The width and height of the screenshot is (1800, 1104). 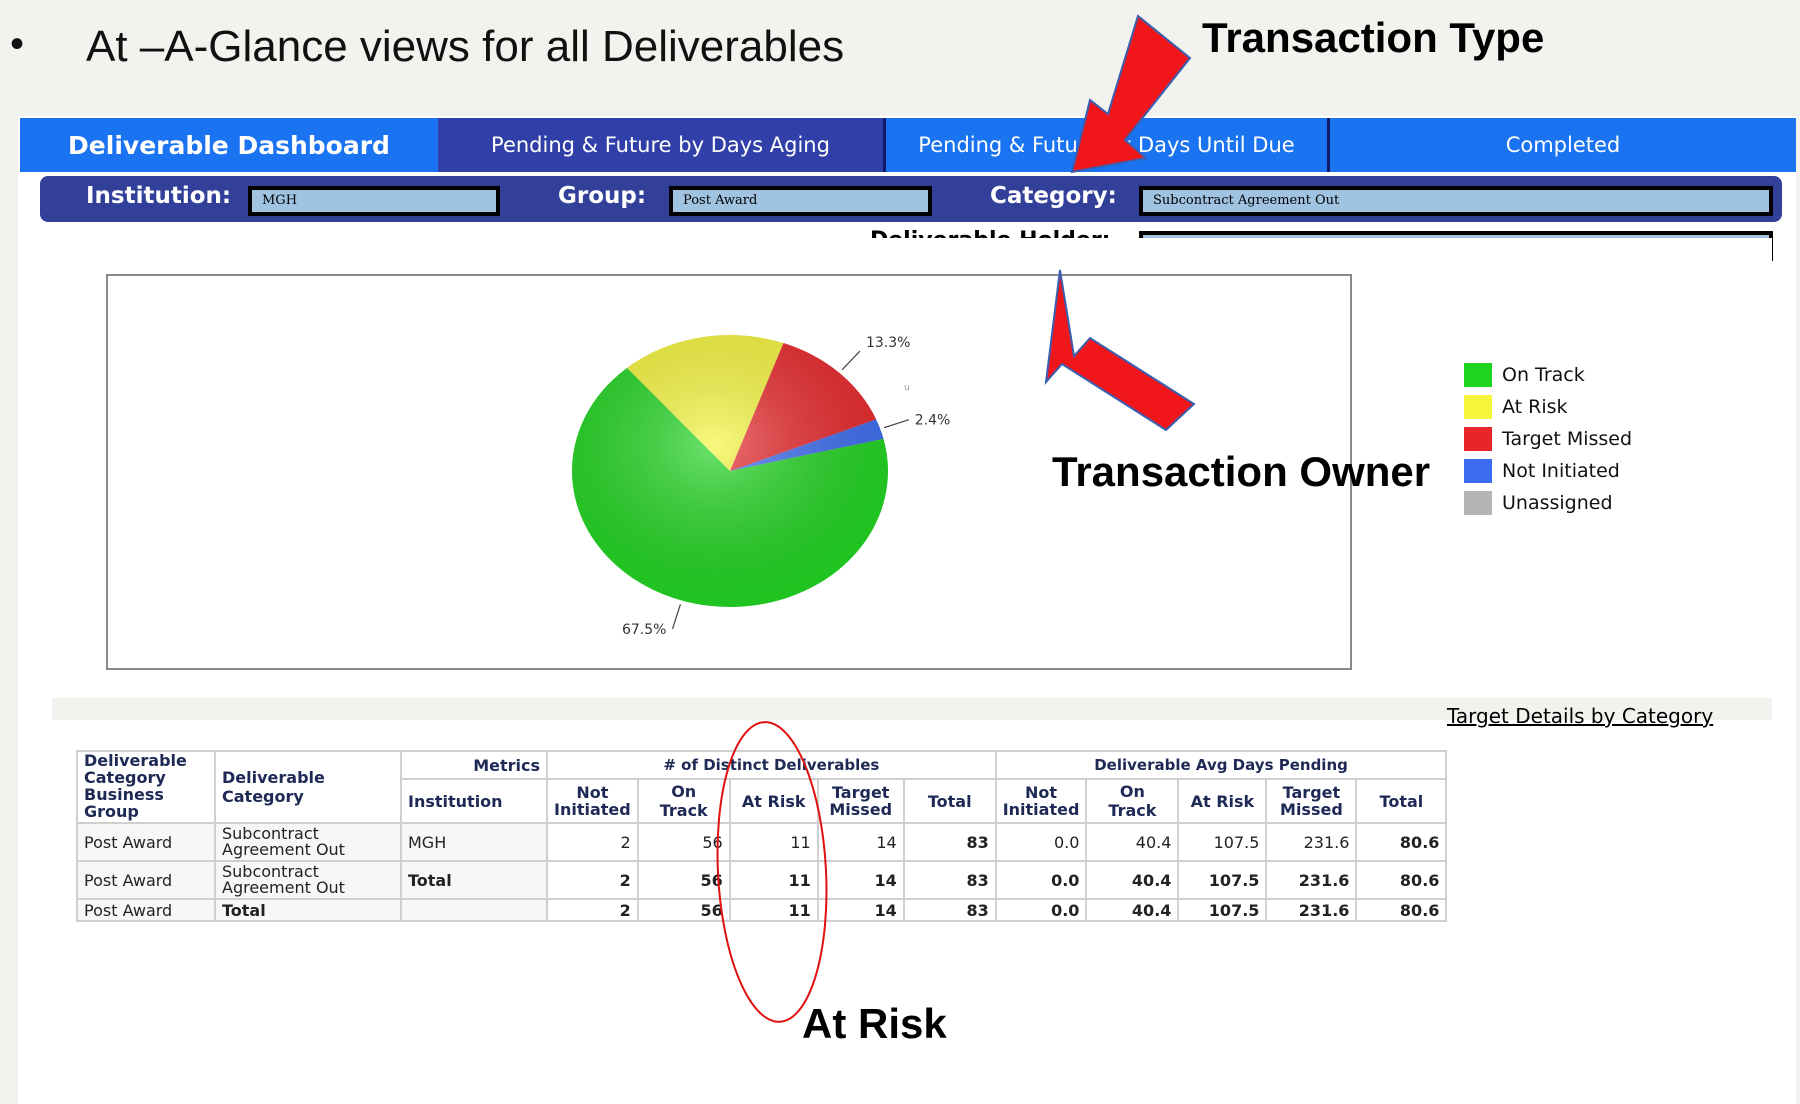 What do you see at coordinates (1241, 471) in the screenshot?
I see `callout-transaction-owner: Transaction Owner` at bounding box center [1241, 471].